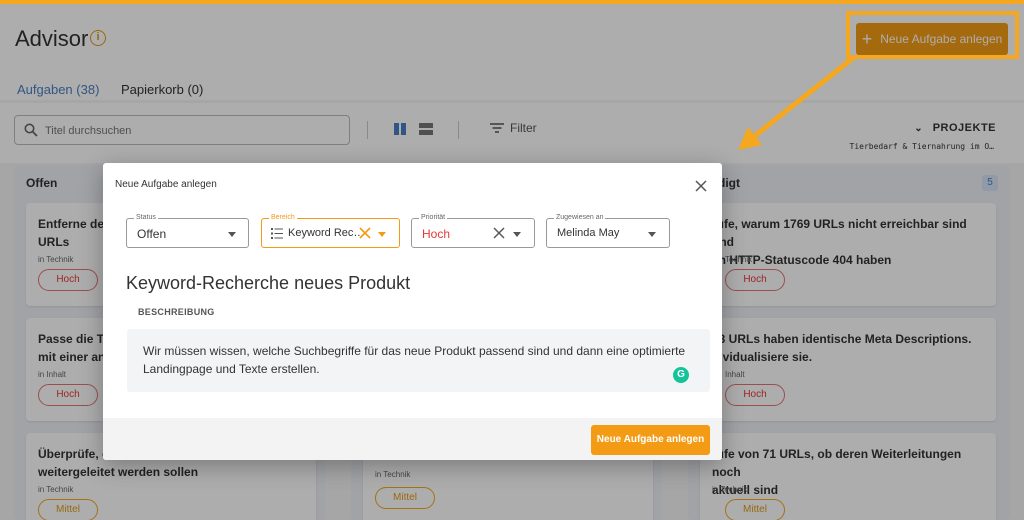  What do you see at coordinates (580, 218) in the screenshot?
I see `assignee-label: Zugewiesen an` at bounding box center [580, 218].